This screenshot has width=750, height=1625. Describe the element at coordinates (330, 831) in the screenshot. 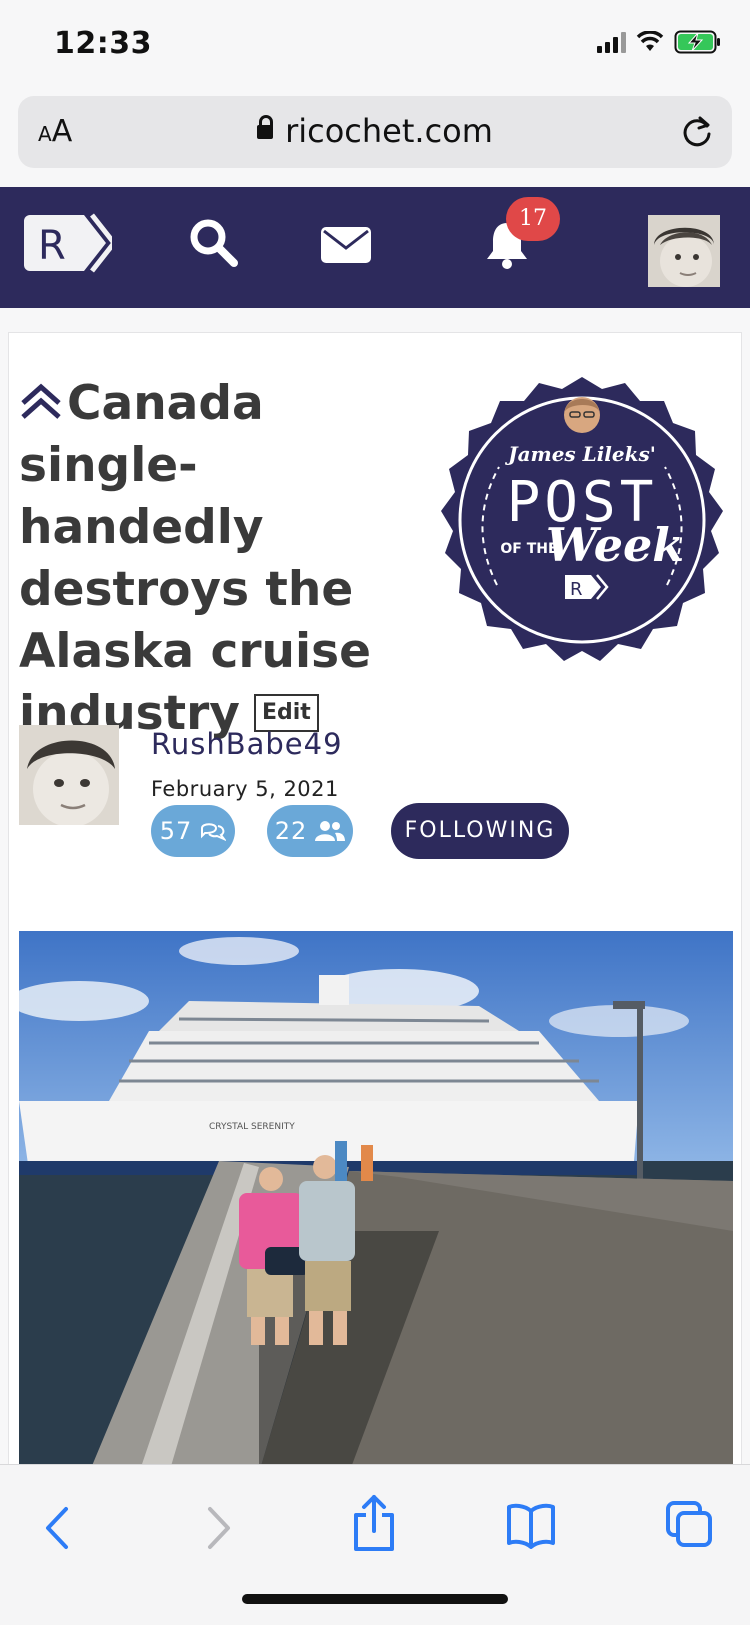

I see `members-icon` at that location.